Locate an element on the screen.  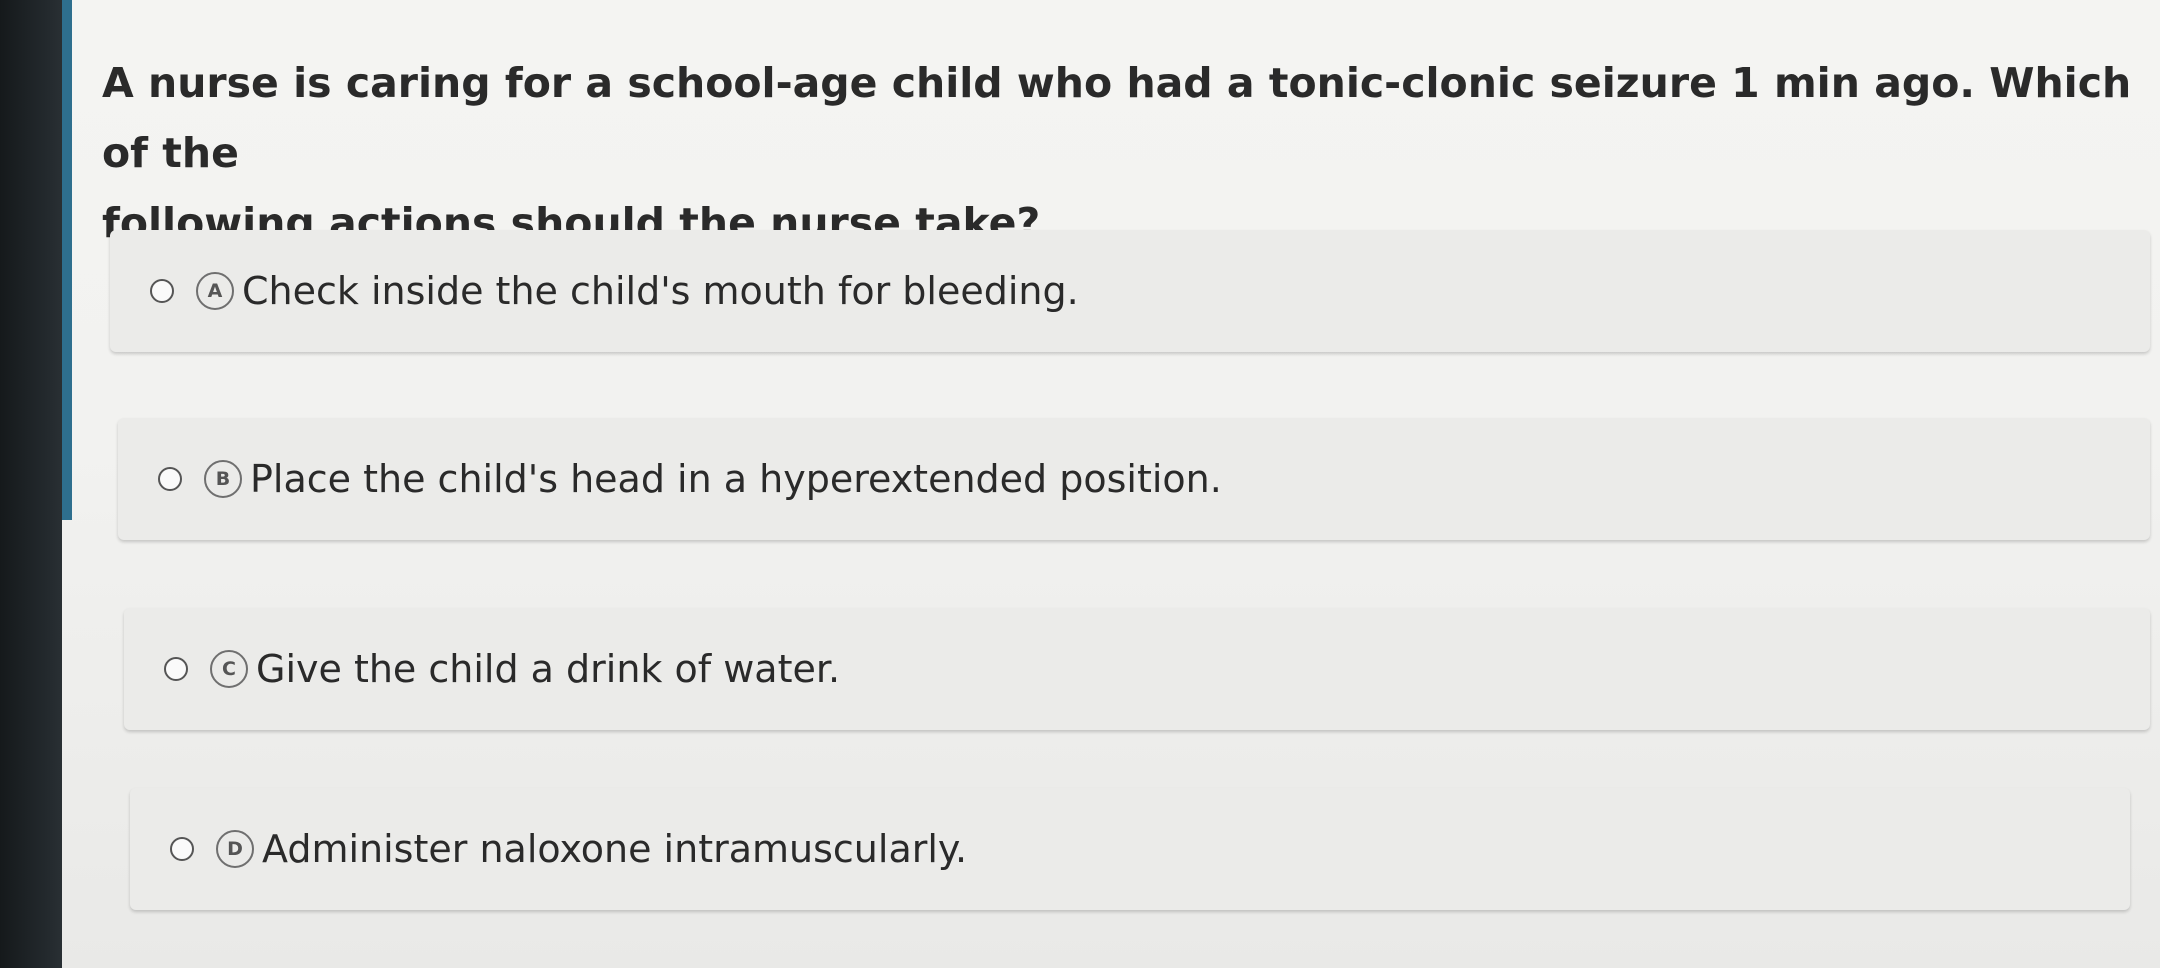
monitor-bezel is located at coordinates (35, 484).